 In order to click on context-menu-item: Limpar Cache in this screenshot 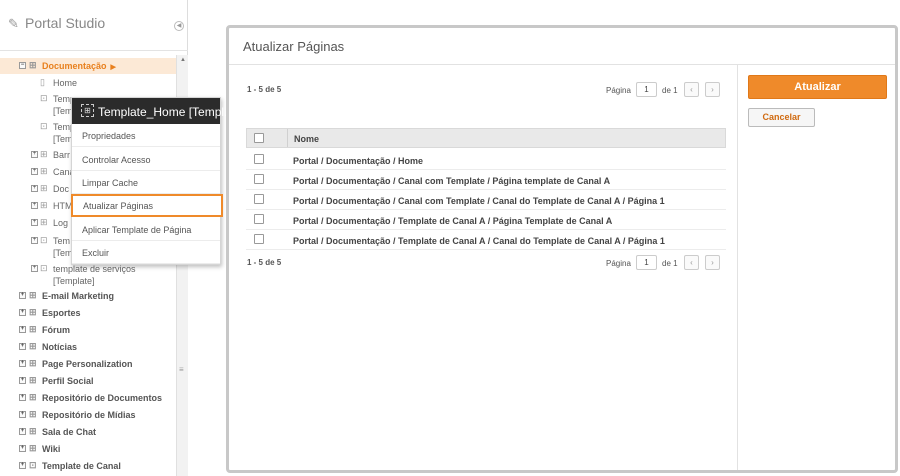, I will do `click(146, 182)`.